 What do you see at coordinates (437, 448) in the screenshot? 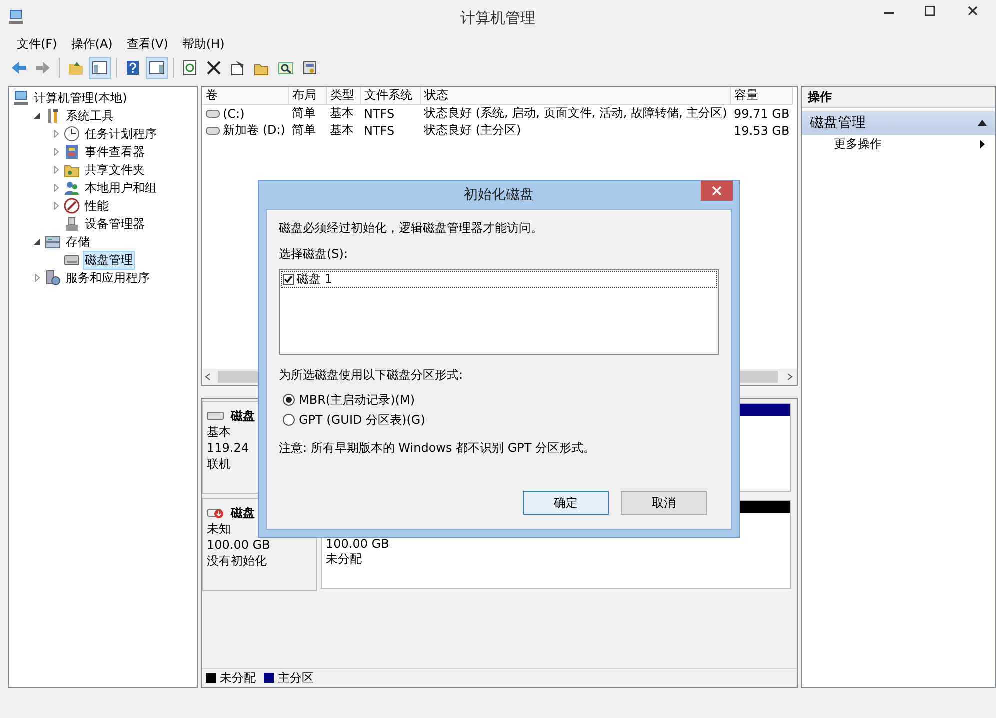
I see `note-text: 注意: 所有早期版本的 Windows 都不识别 GPT 分区形式。` at bounding box center [437, 448].